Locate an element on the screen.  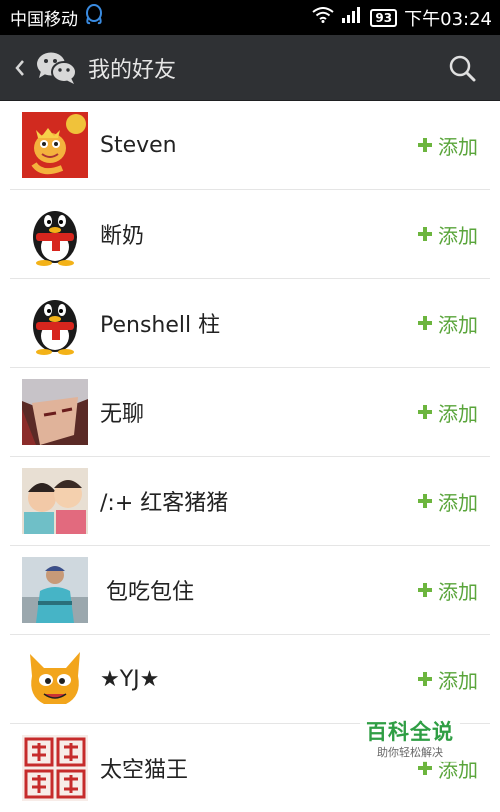
back-chevron-icon is located at coordinates (19, 67).